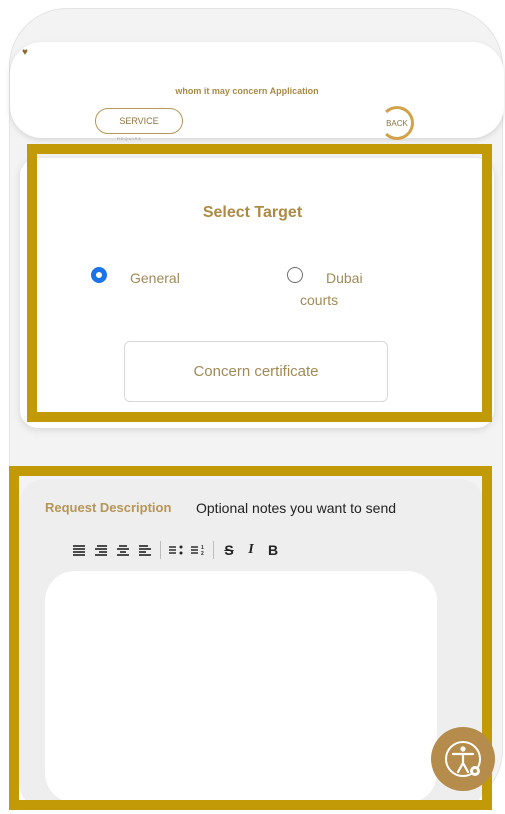 The image size is (505, 814). I want to click on accessibility-button, so click(463, 759).